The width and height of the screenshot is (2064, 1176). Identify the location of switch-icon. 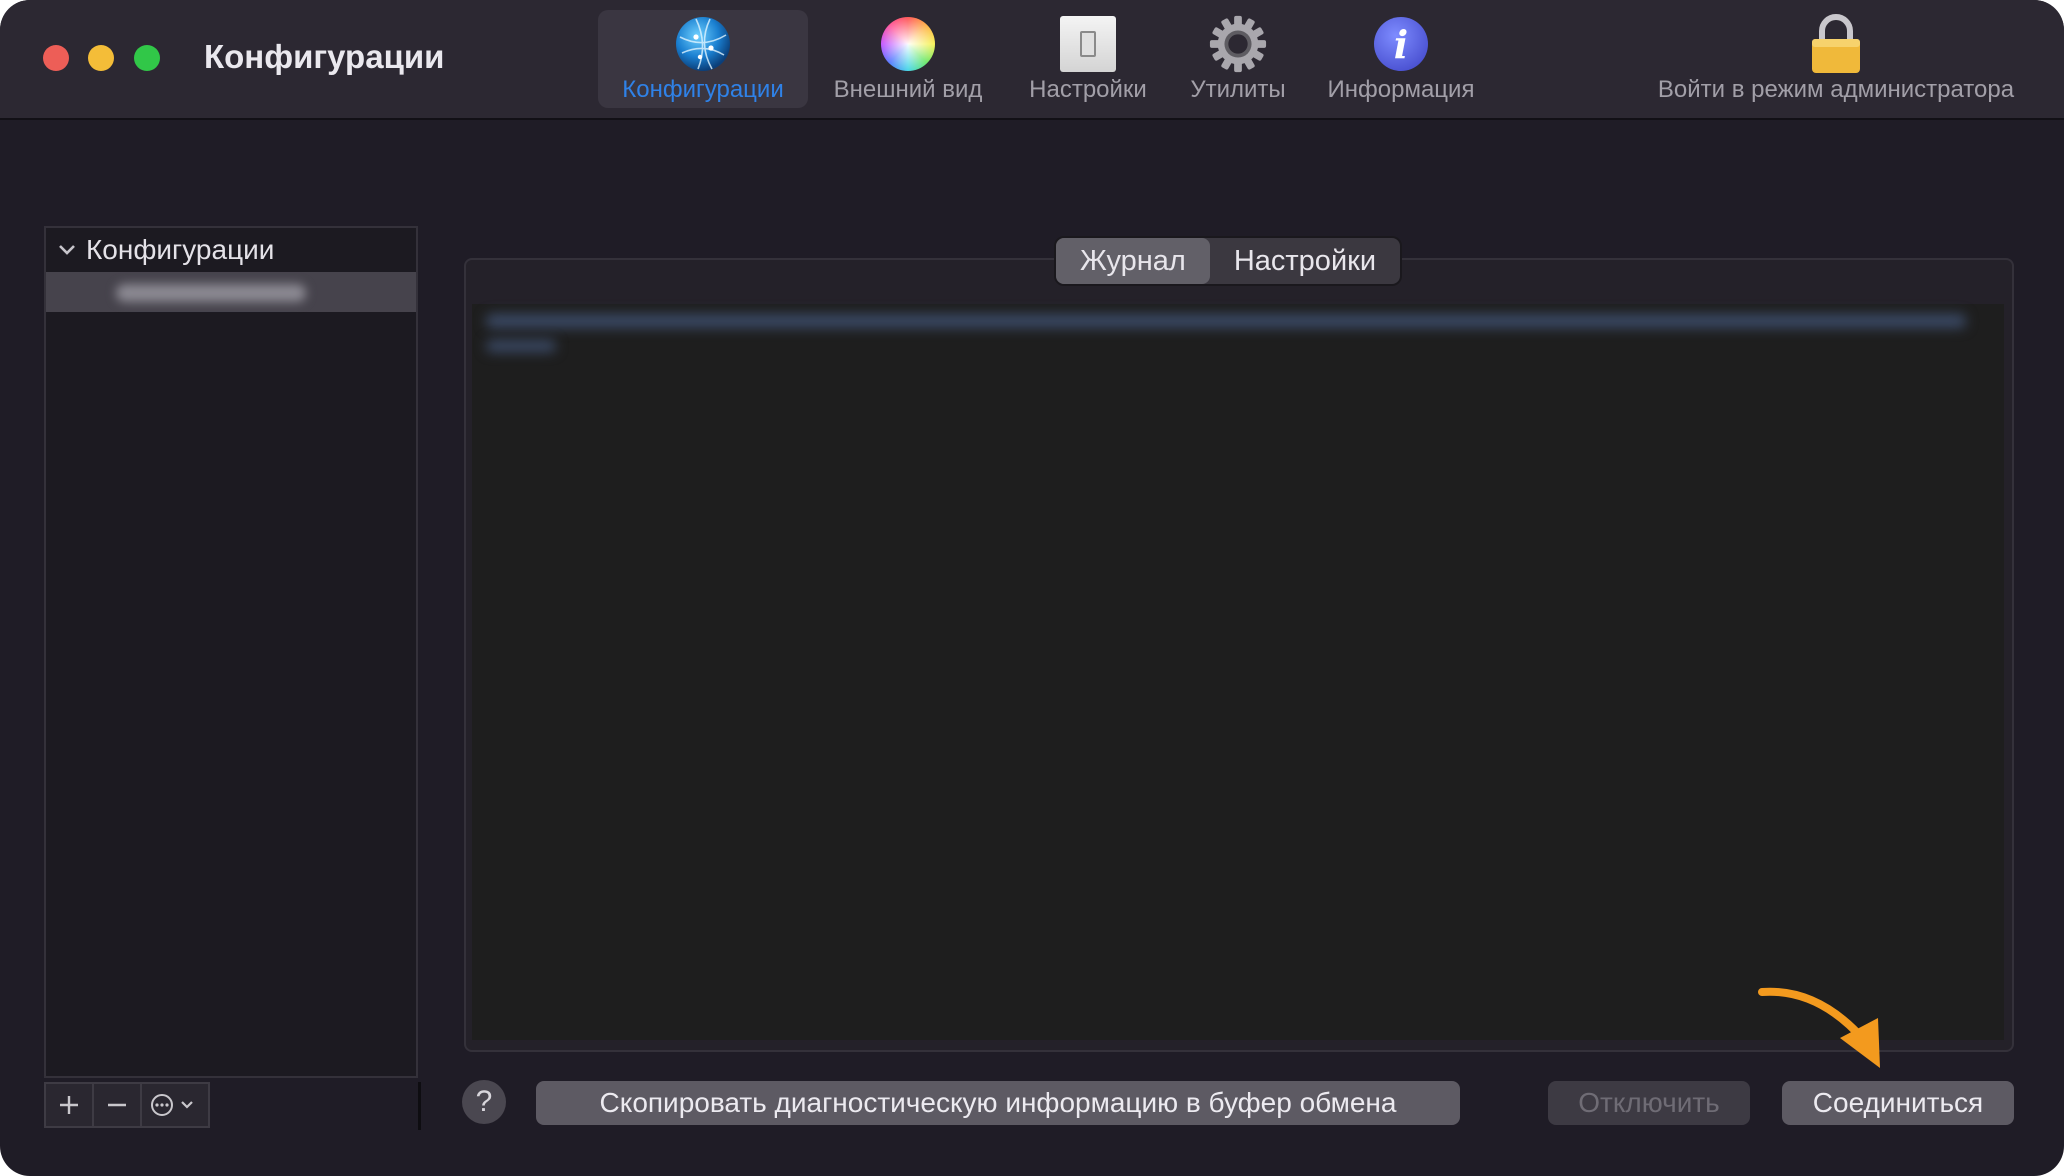
(1088, 44).